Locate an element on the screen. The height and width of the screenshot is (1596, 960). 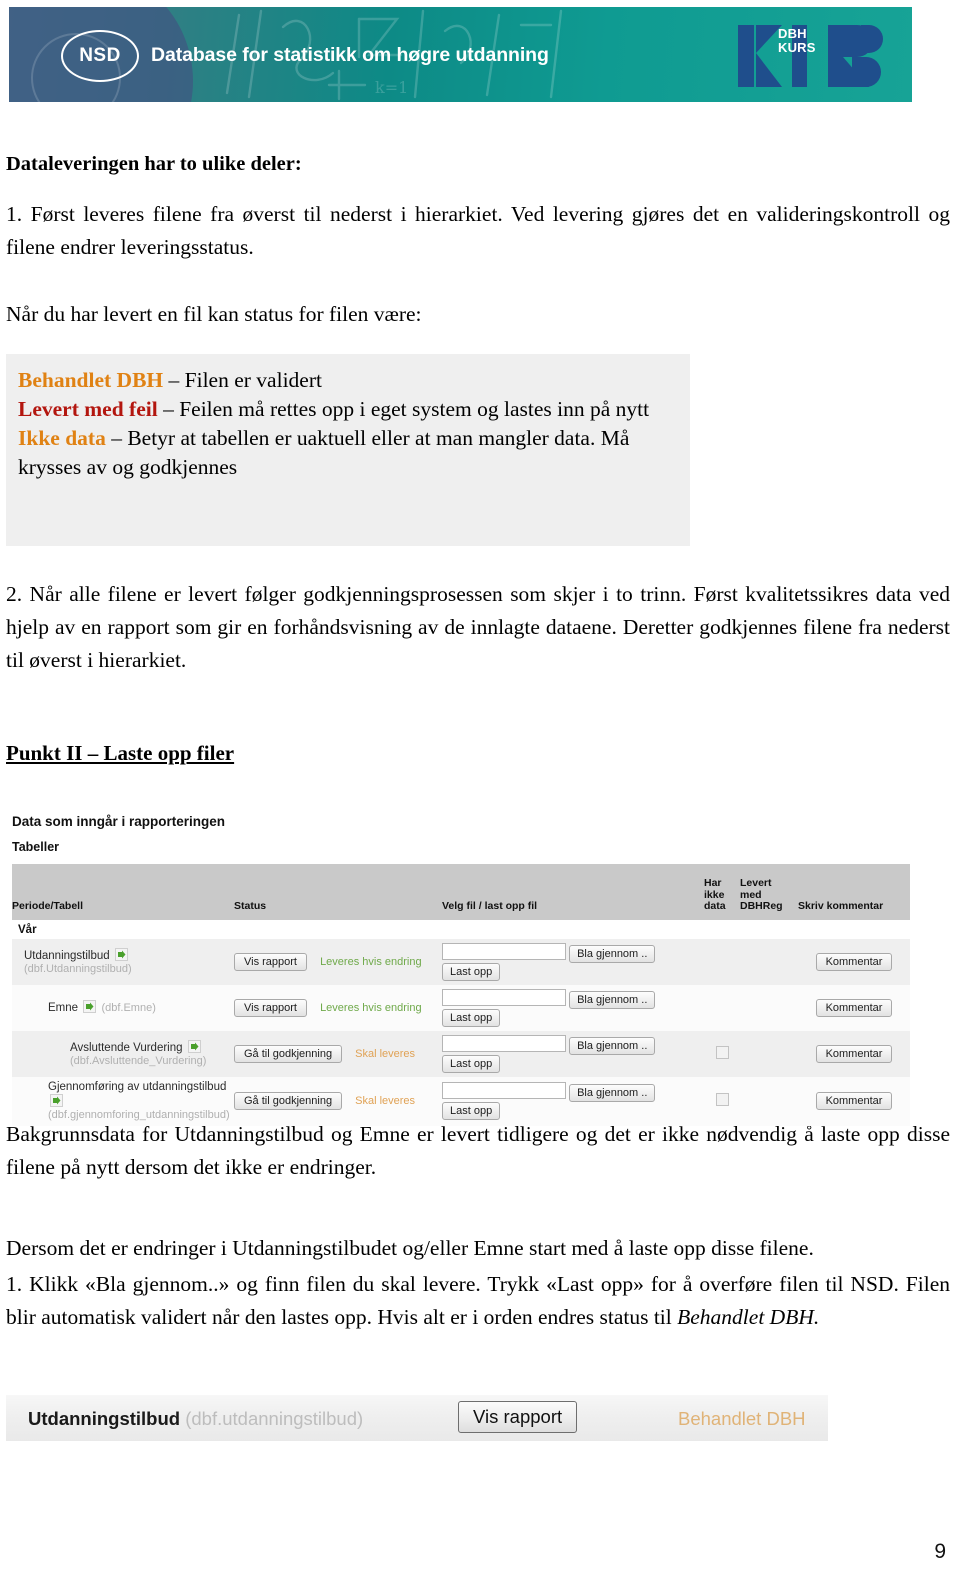
table-dbf-name: (dbf.Avsluttende_Vurdering) is located at coordinates (138, 1060).